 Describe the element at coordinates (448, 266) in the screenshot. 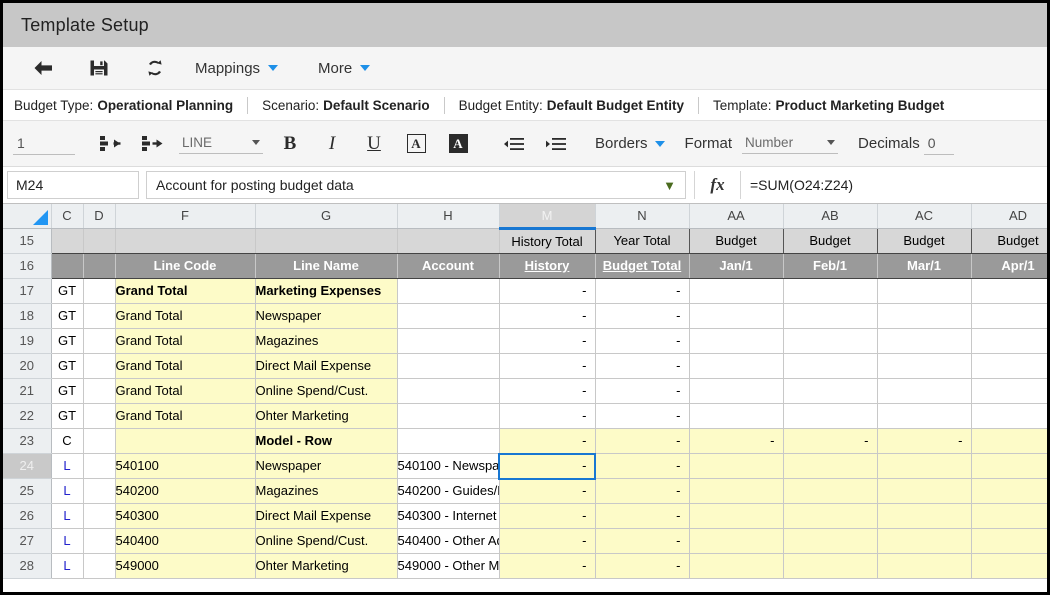

I see `cell-H16: Account` at that location.